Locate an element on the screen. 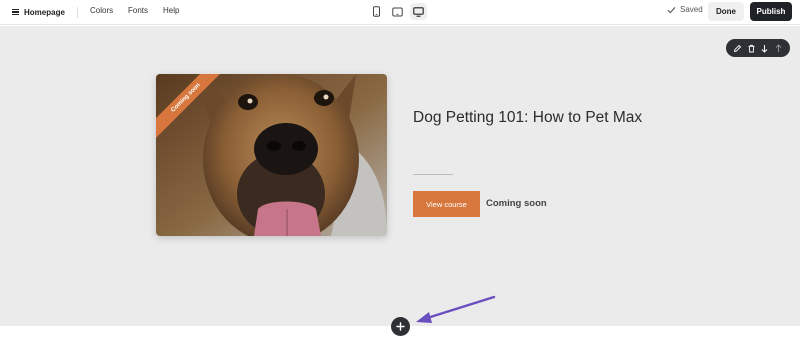 The image size is (800, 350). edit-section-button is located at coordinates (737, 48).